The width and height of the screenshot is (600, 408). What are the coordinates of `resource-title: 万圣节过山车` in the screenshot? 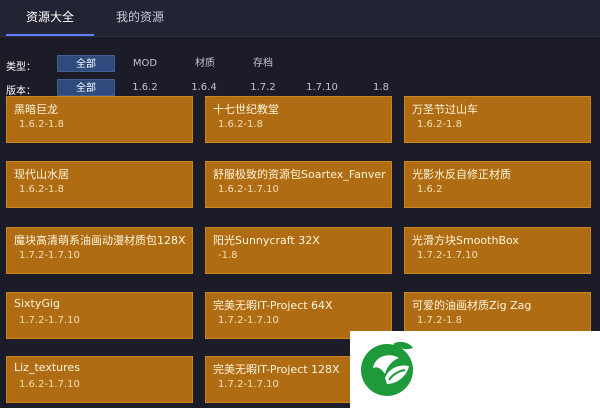 It's located at (445, 109).